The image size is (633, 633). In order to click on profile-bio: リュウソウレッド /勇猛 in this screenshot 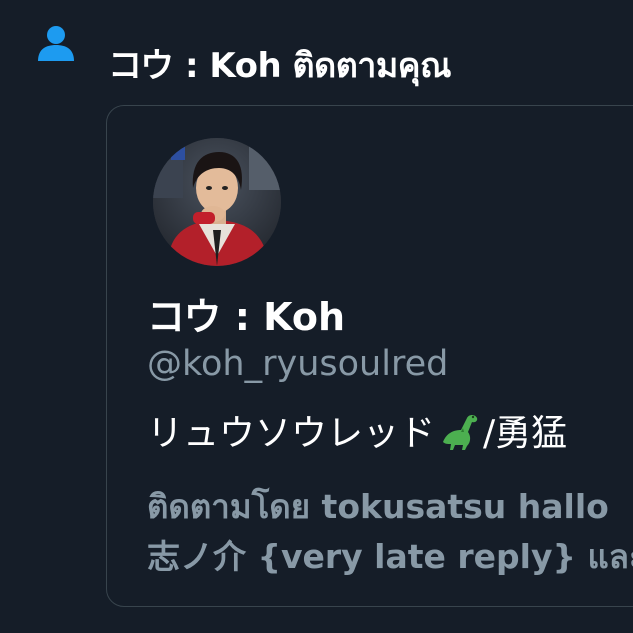, I will do `click(357, 430)`.